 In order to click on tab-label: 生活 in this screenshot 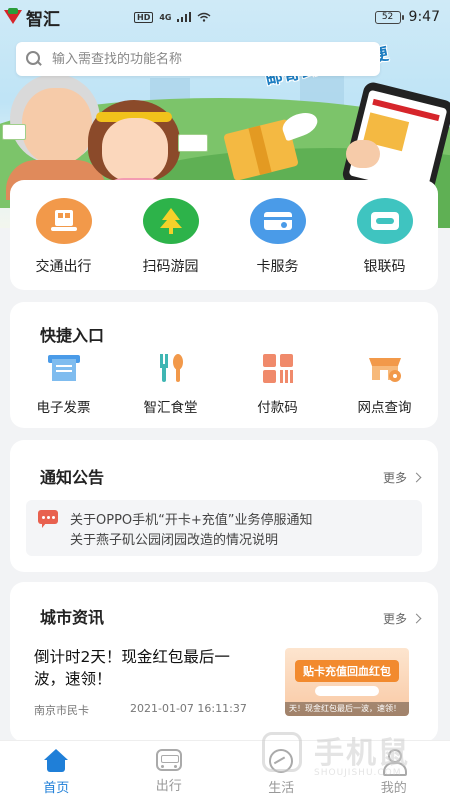, I will do `click(281, 788)`.